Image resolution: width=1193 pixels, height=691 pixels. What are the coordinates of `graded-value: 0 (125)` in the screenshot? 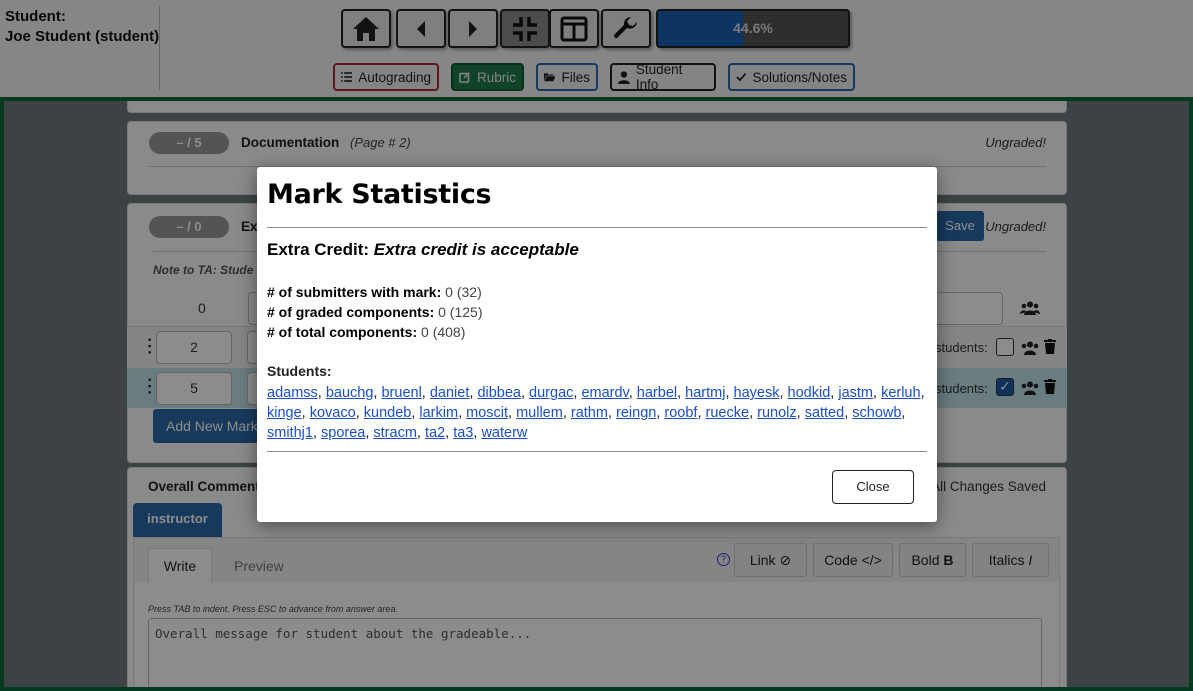 It's located at (460, 312).